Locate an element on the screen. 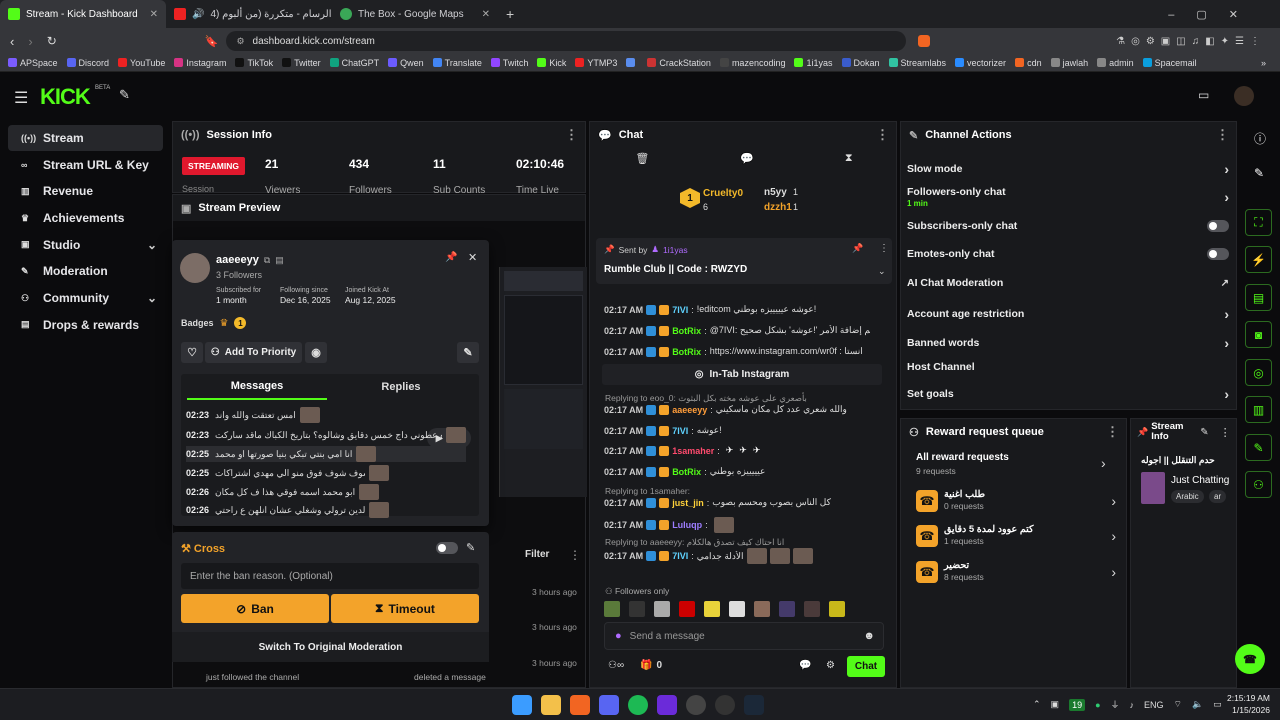  kick-app-icon is located at coordinates (667, 705).